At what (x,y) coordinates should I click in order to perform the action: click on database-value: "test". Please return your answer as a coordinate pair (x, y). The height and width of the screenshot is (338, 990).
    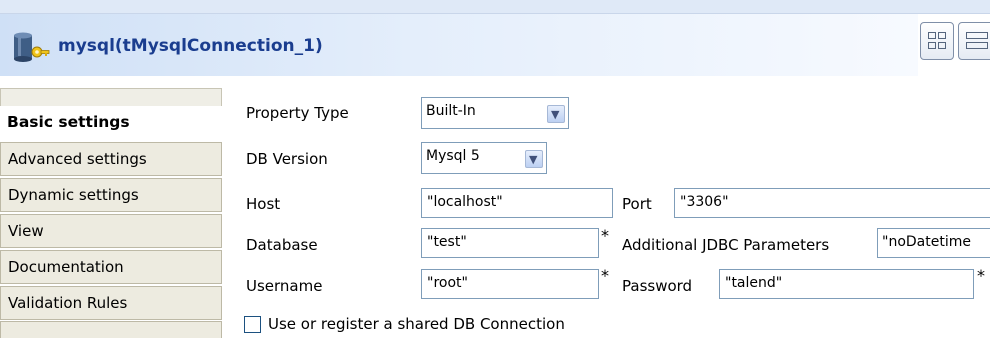
    Looking at the image, I should click on (447, 242).